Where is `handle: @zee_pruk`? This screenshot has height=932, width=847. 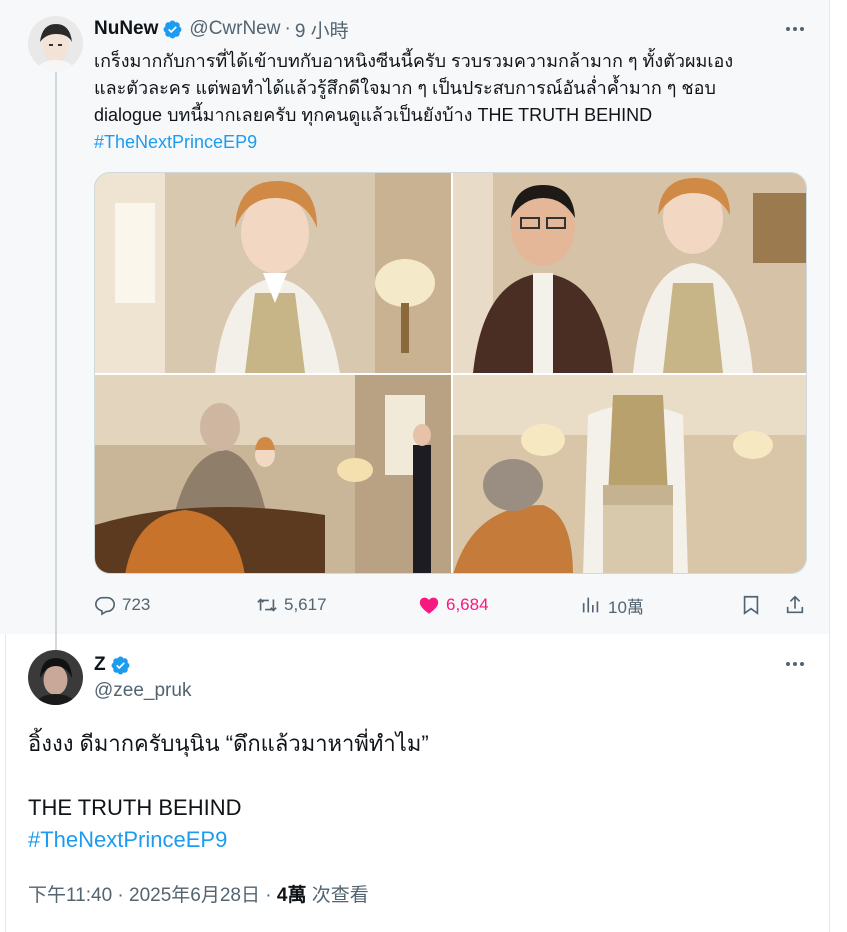 handle: @zee_pruk is located at coordinates (142, 691).